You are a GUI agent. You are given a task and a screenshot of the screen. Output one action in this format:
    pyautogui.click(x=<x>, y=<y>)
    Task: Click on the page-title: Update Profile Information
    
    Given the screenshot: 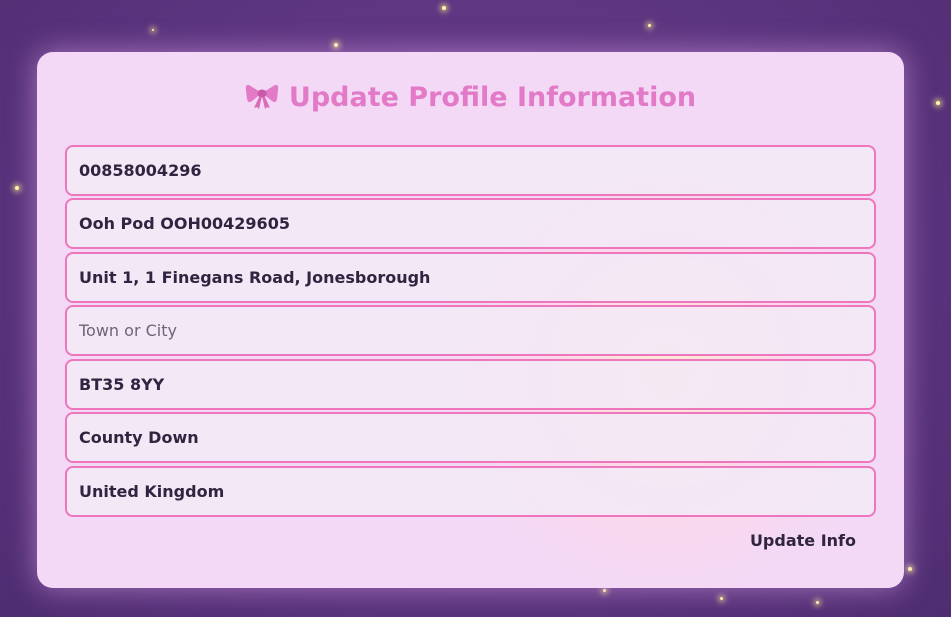 What is the action you would take?
    pyautogui.click(x=492, y=97)
    